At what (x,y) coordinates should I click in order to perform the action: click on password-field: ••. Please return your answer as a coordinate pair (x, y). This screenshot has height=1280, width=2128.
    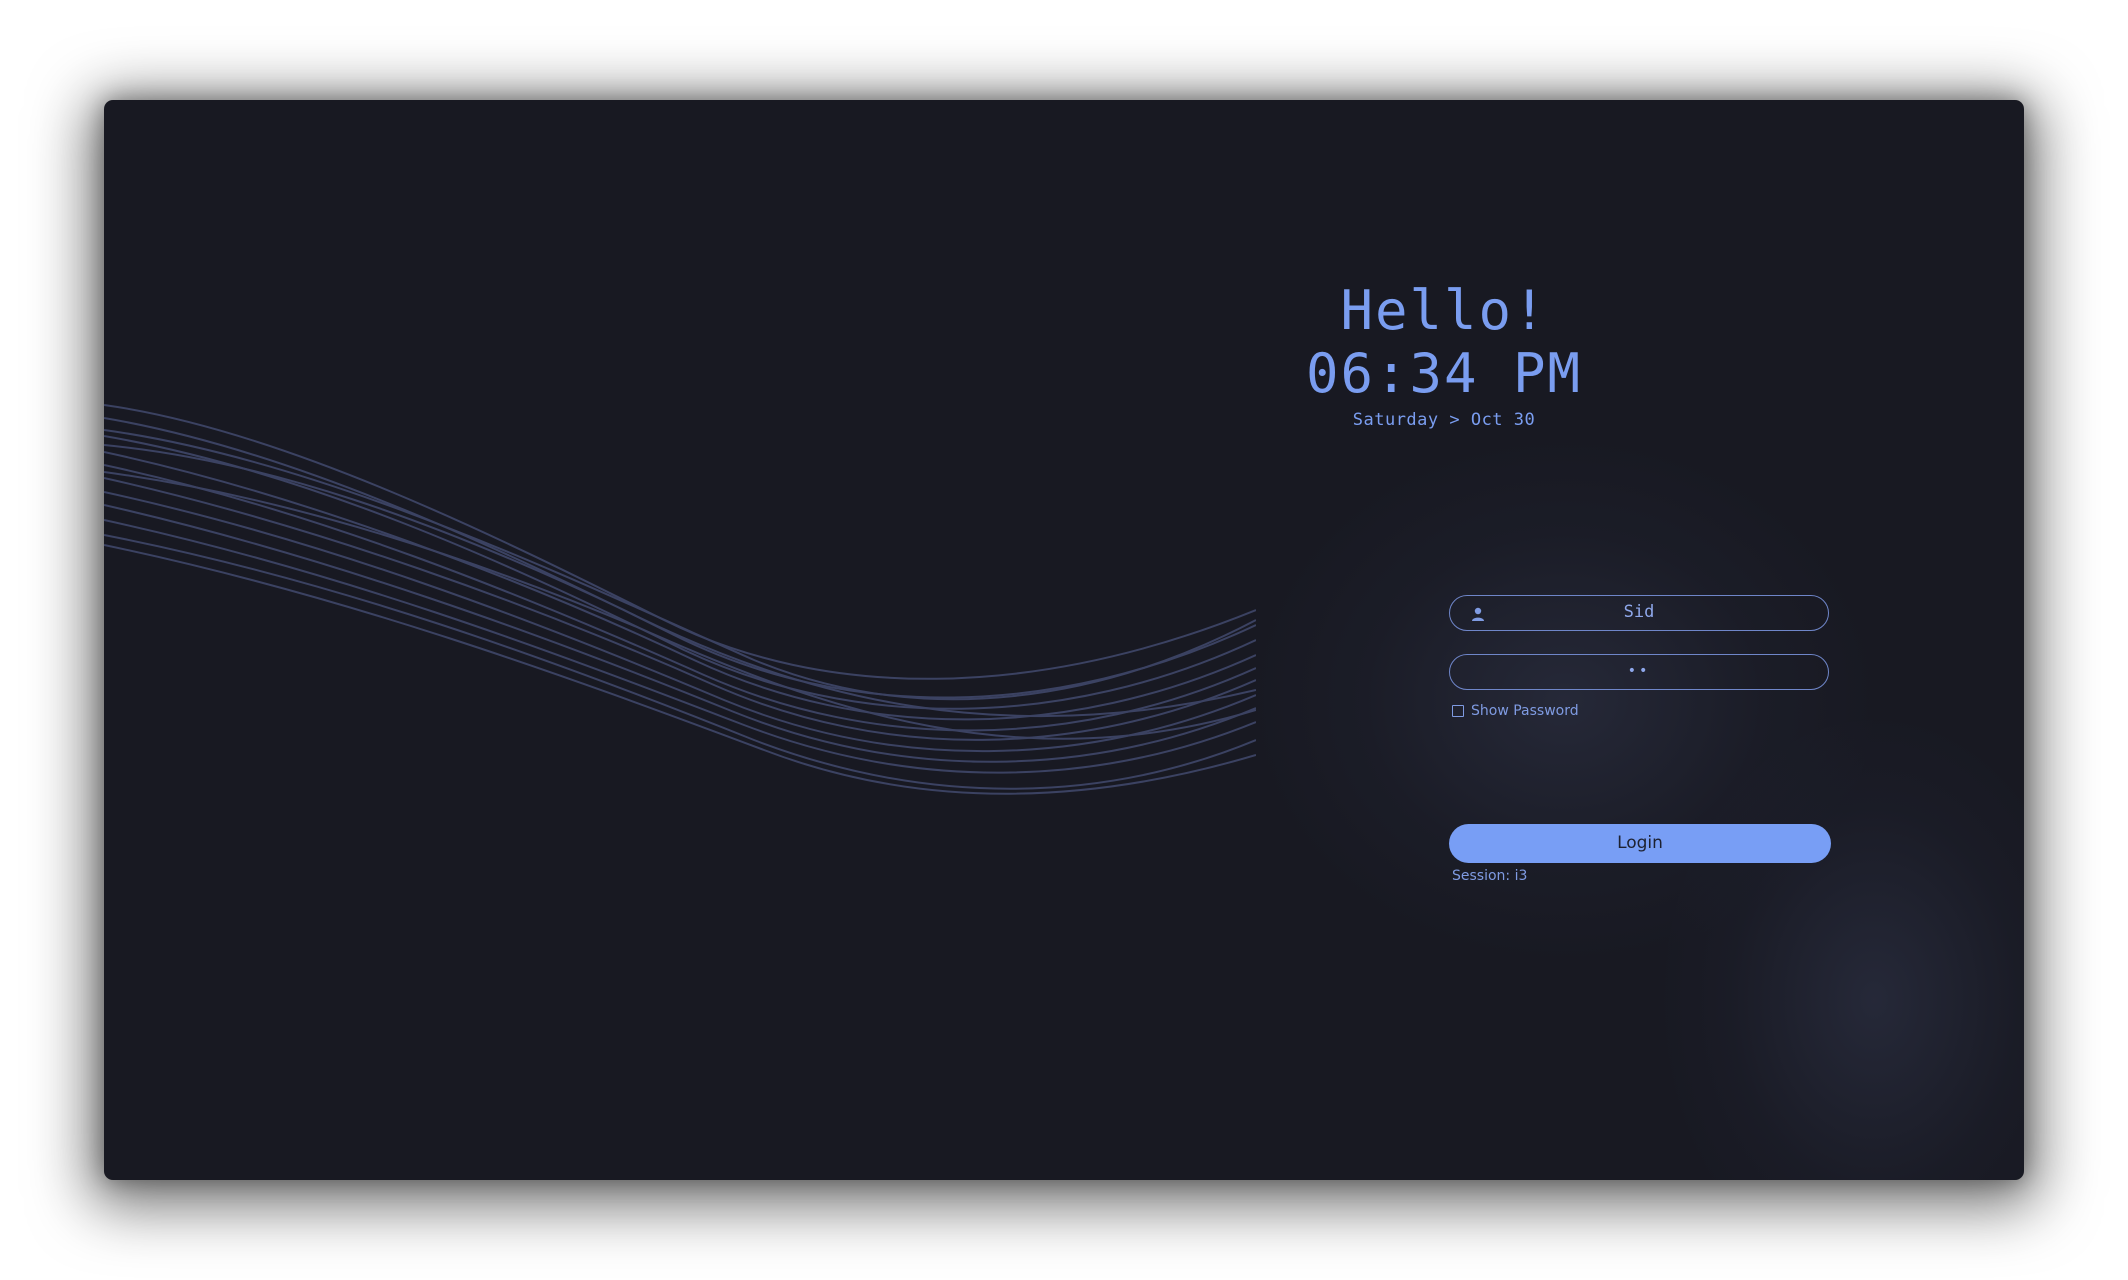
    Looking at the image, I should click on (1639, 672).